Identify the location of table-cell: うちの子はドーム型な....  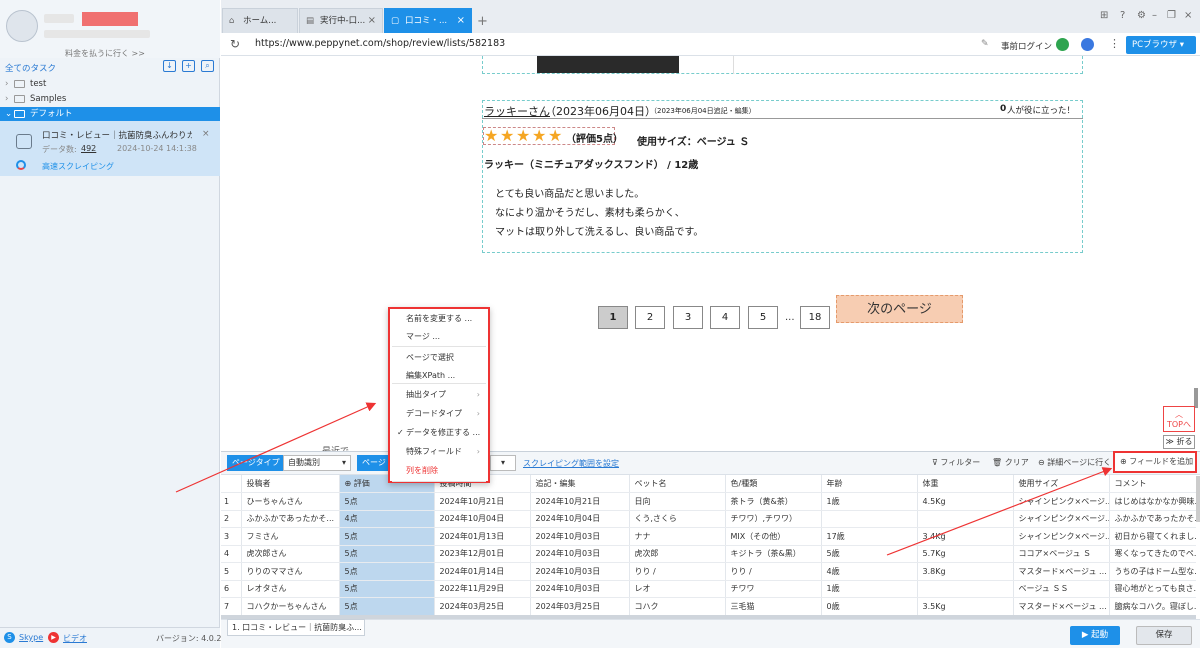
(1152, 571).